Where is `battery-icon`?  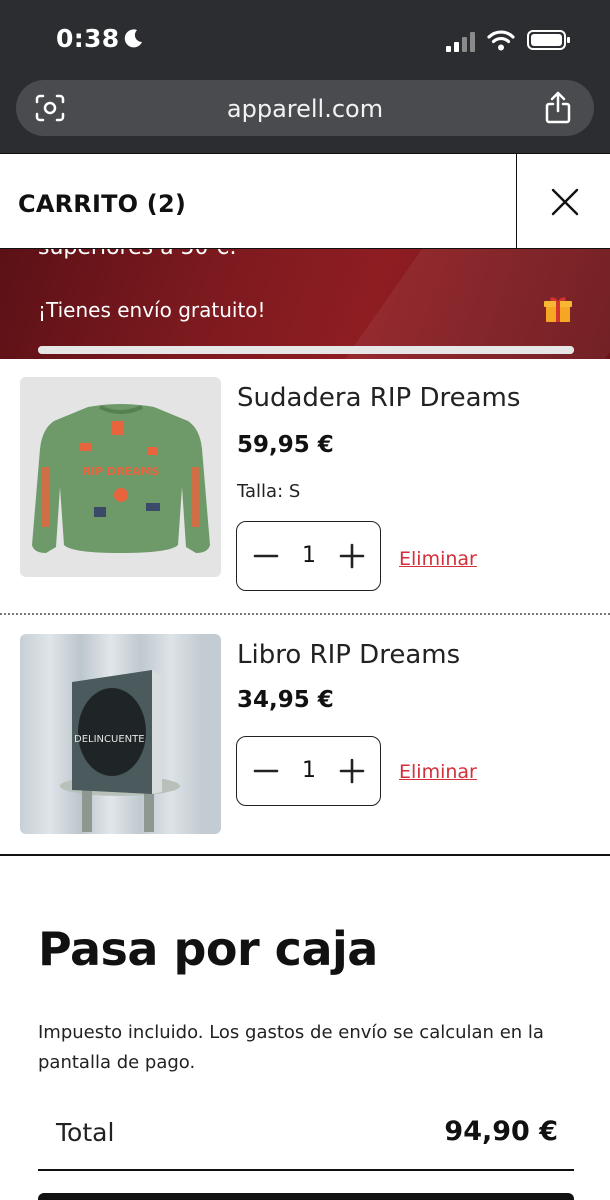 battery-icon is located at coordinates (548, 40).